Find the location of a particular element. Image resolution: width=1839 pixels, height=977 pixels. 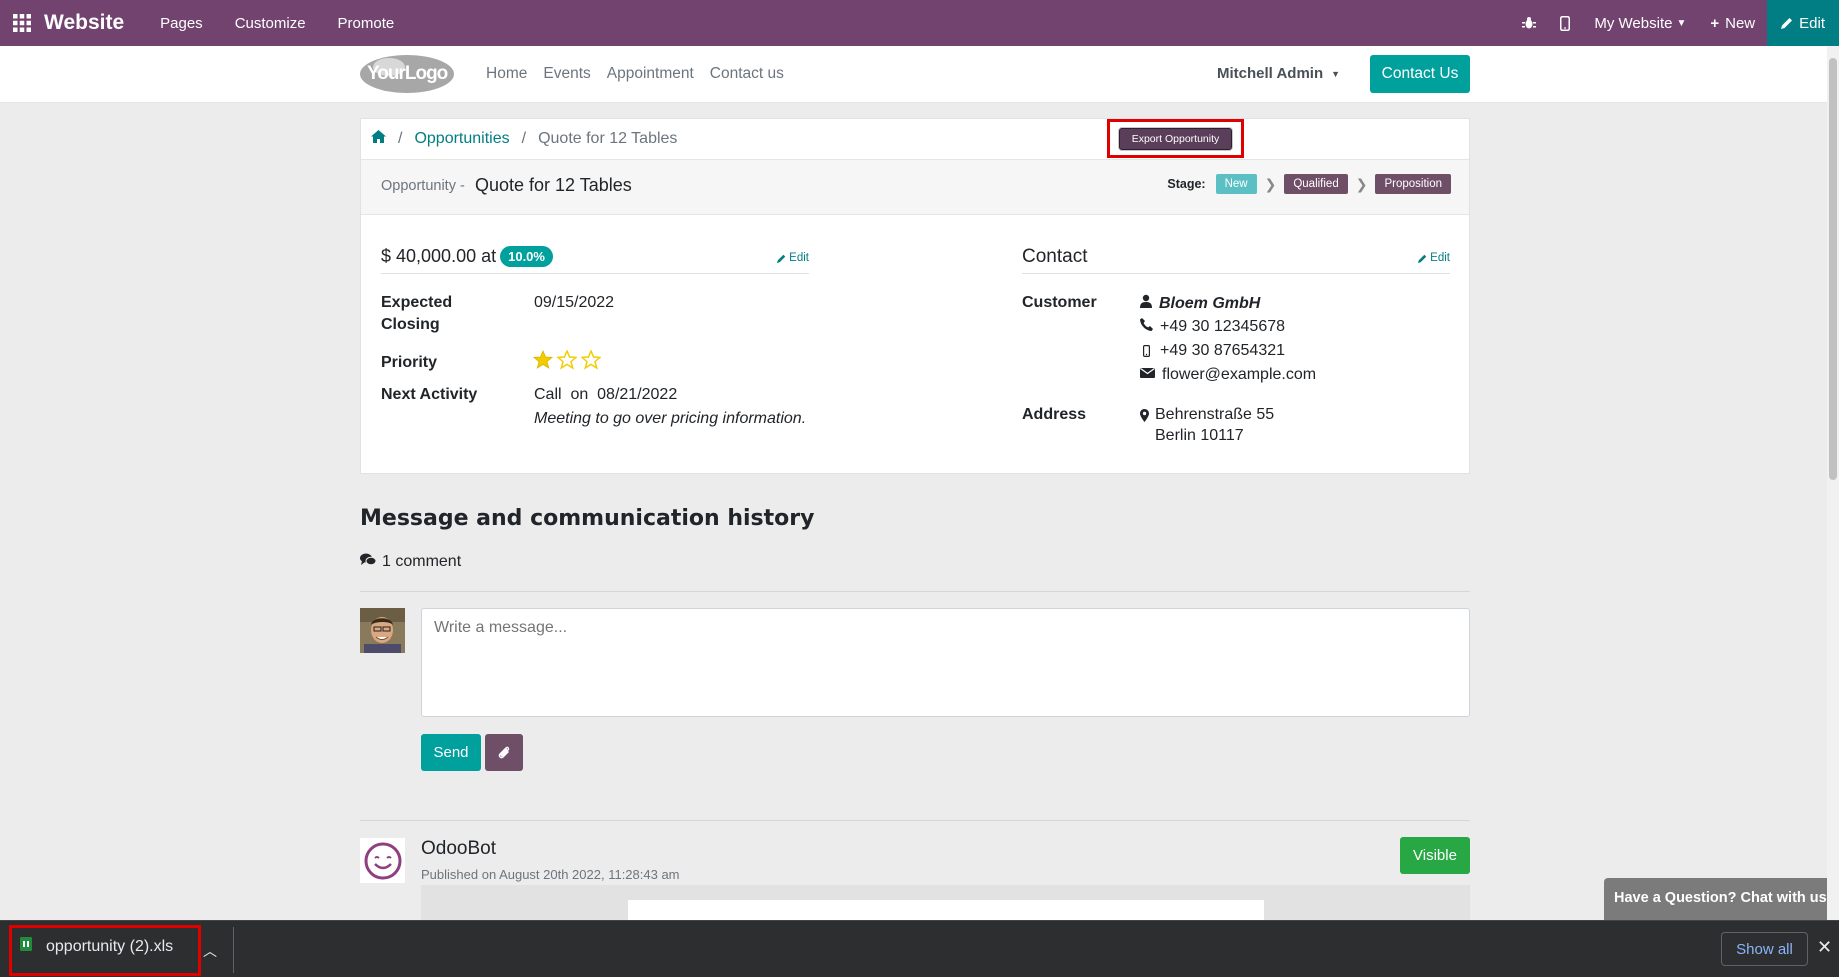

message-author: OdooBot is located at coordinates (458, 848).